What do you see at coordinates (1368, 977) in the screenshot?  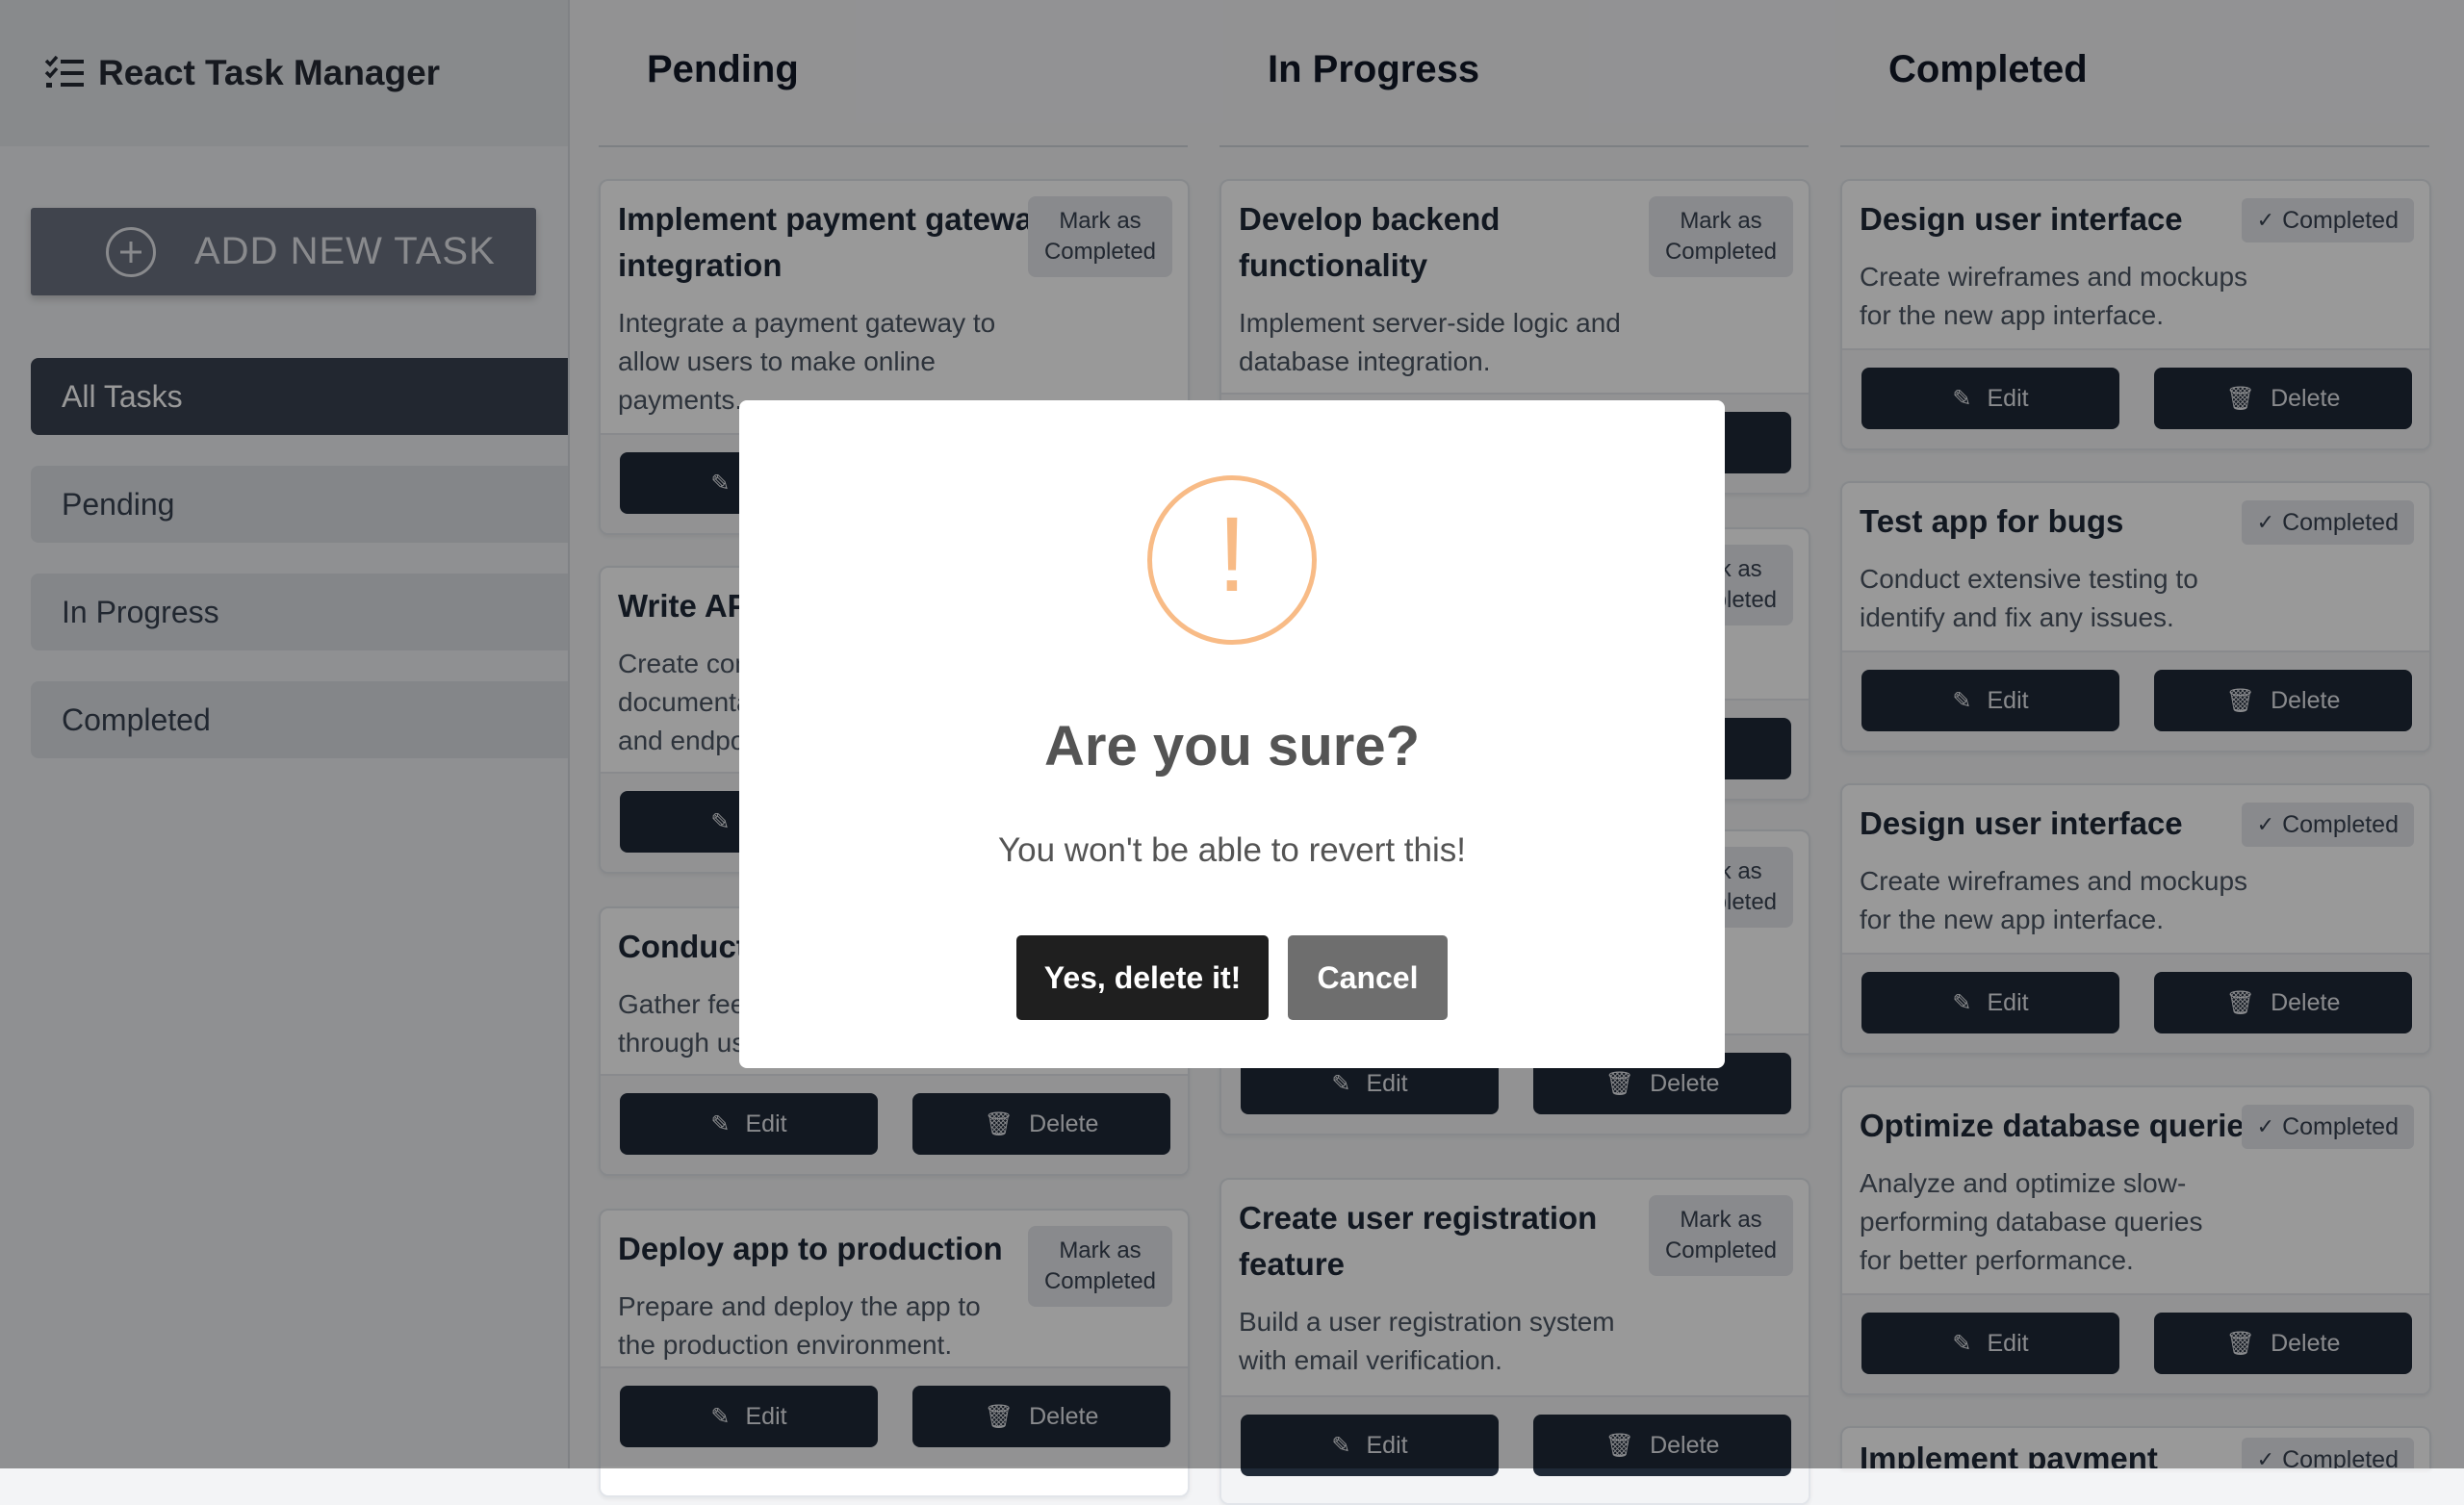 I see `cancel-button: Cancel` at bounding box center [1368, 977].